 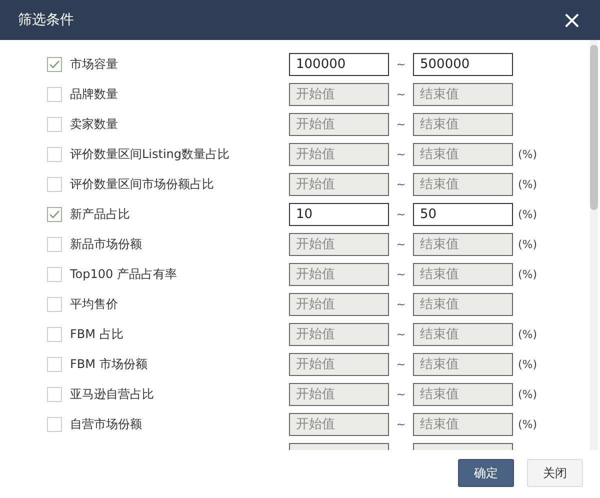 What do you see at coordinates (94, 124) in the screenshot?
I see `filter-label: 卖家数量` at bounding box center [94, 124].